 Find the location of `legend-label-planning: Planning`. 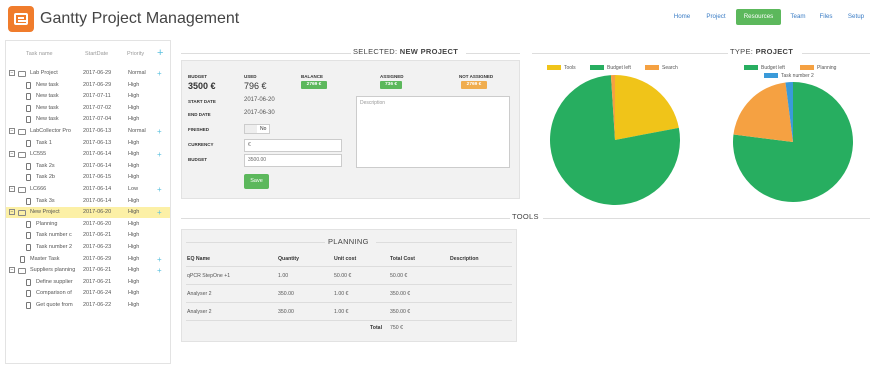

legend-label-planning: Planning is located at coordinates (827, 68).